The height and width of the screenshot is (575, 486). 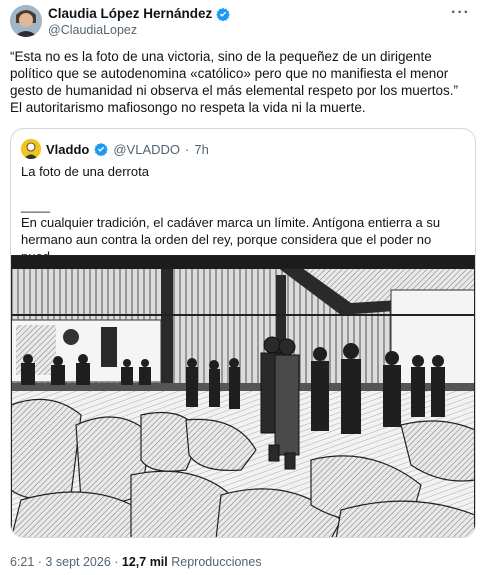 What do you see at coordinates (201, 149) in the screenshot?
I see `quoted-time: 7h` at bounding box center [201, 149].